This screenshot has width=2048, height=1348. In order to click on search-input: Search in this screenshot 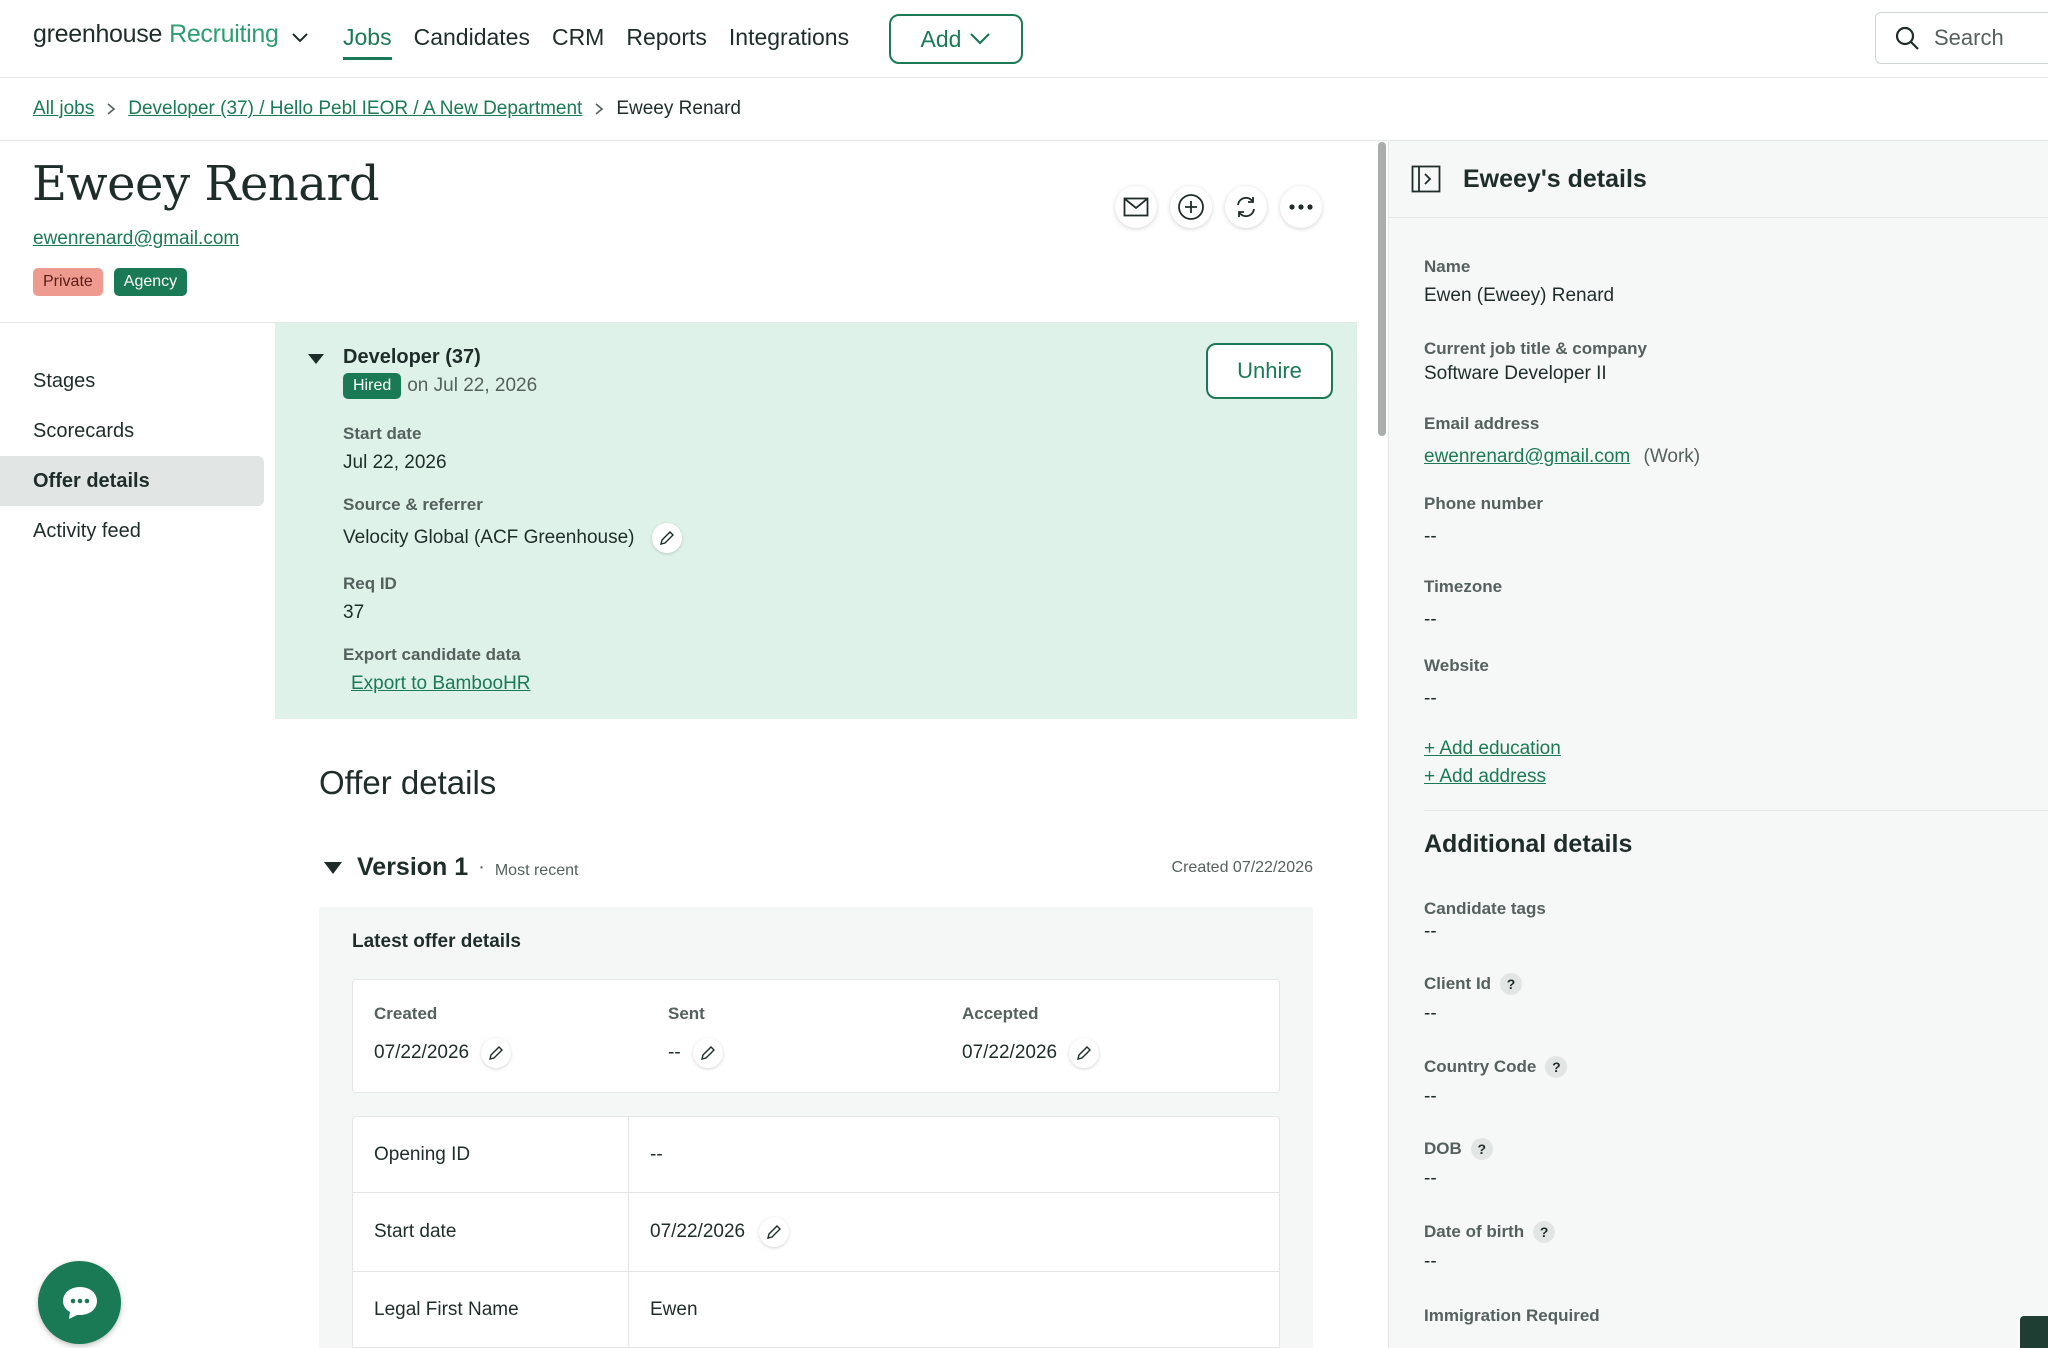, I will do `click(1961, 38)`.